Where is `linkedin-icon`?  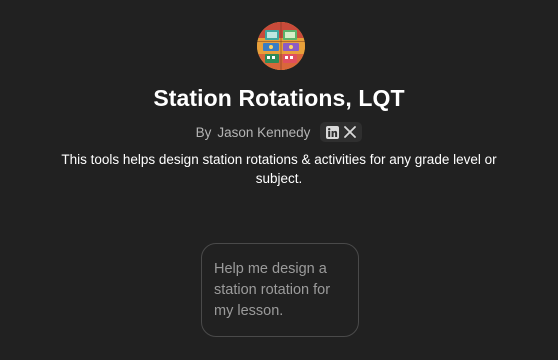
linkedin-icon is located at coordinates (332, 132).